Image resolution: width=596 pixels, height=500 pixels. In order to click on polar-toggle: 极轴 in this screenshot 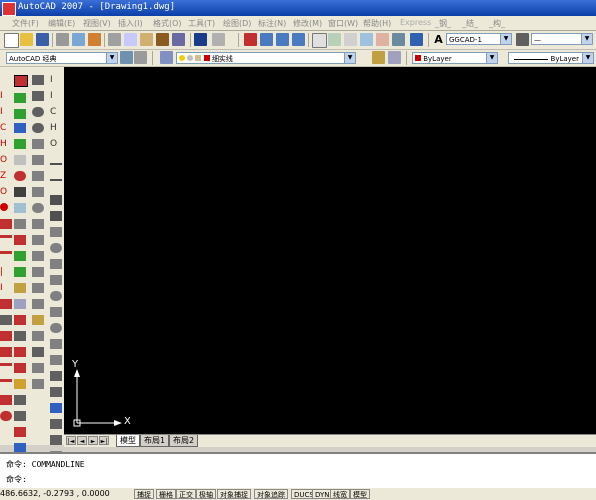, I will do `click(206, 494)`.